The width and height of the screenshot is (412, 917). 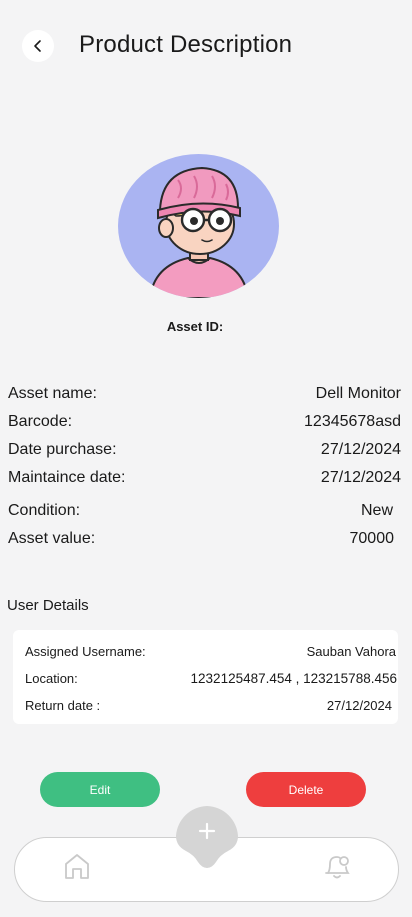 I want to click on detail-label: Asset value:, so click(x=52, y=538).